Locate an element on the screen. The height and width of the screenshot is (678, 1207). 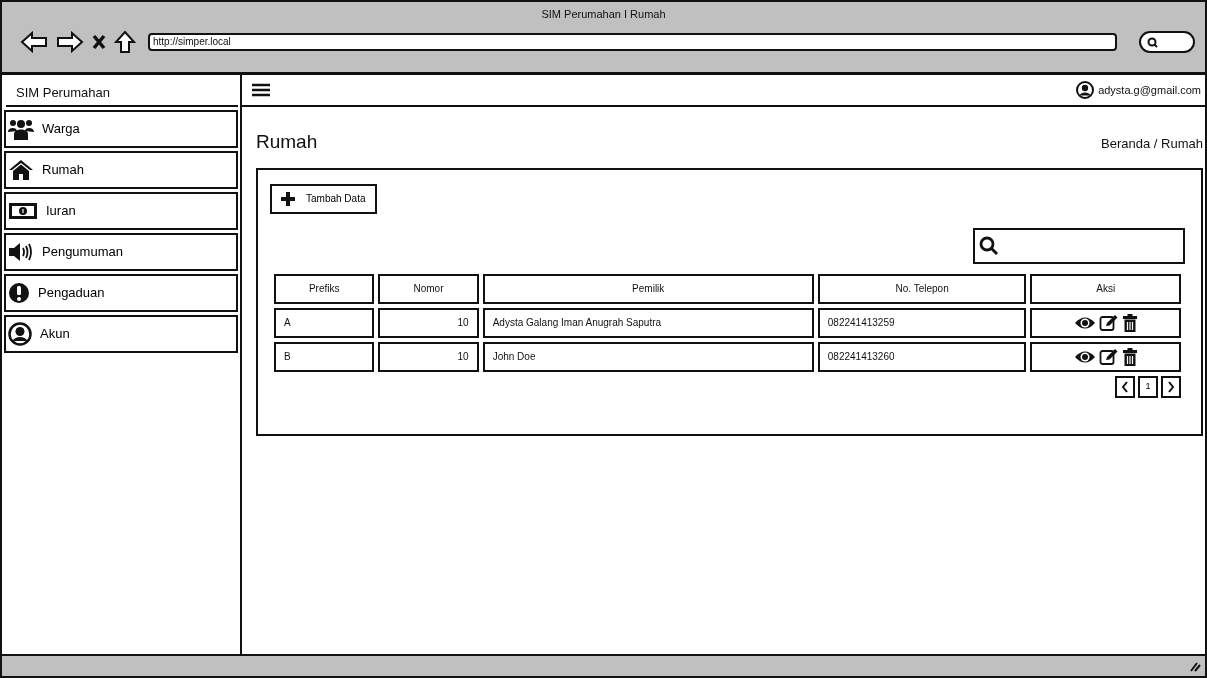
search-field is located at coordinates (1079, 245).